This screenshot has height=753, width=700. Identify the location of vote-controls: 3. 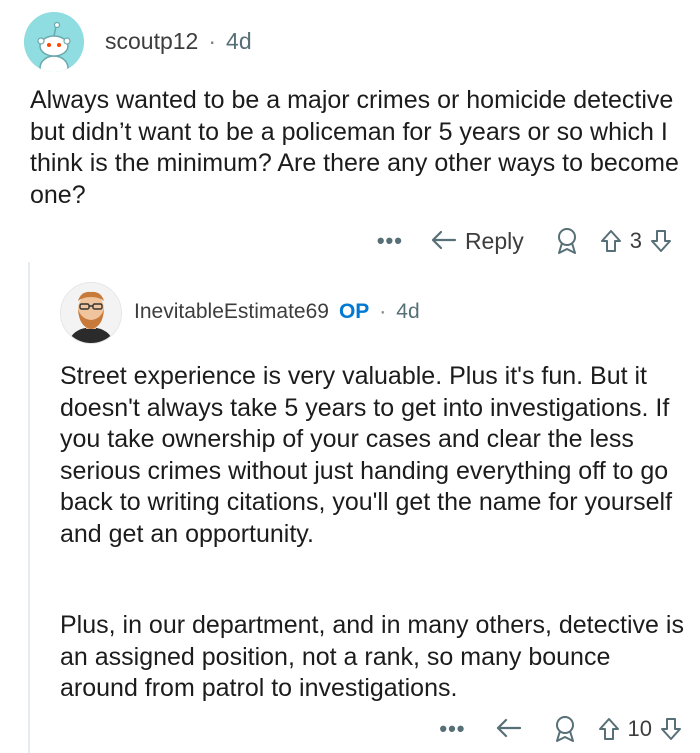
(636, 241).